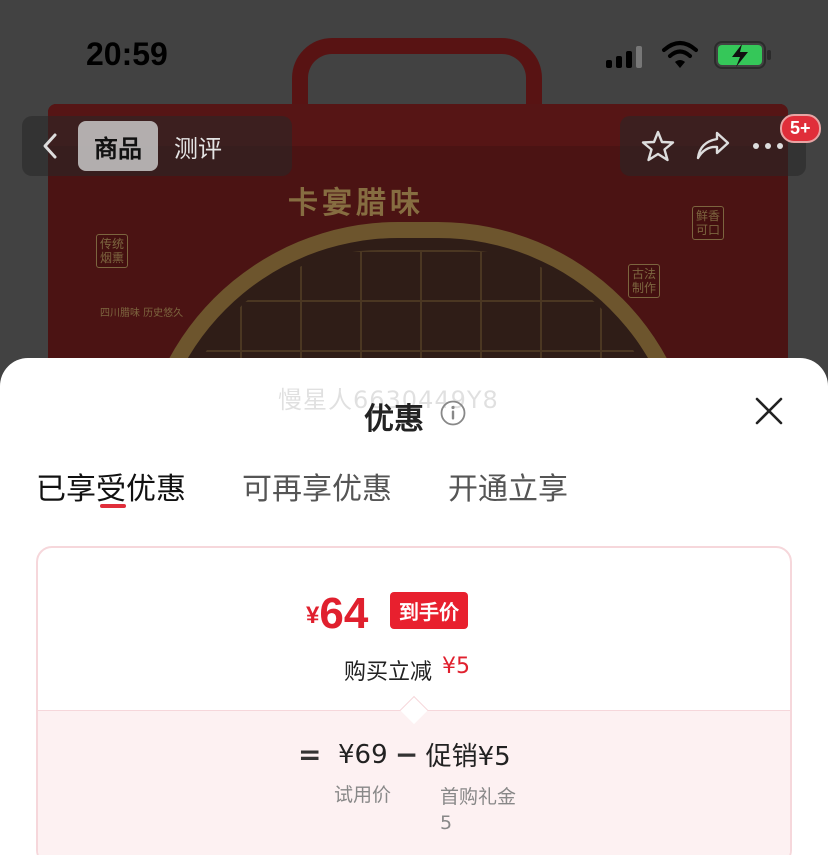 This screenshot has height=855, width=828. Describe the element at coordinates (453, 413) in the screenshot. I see `info-icon` at that location.